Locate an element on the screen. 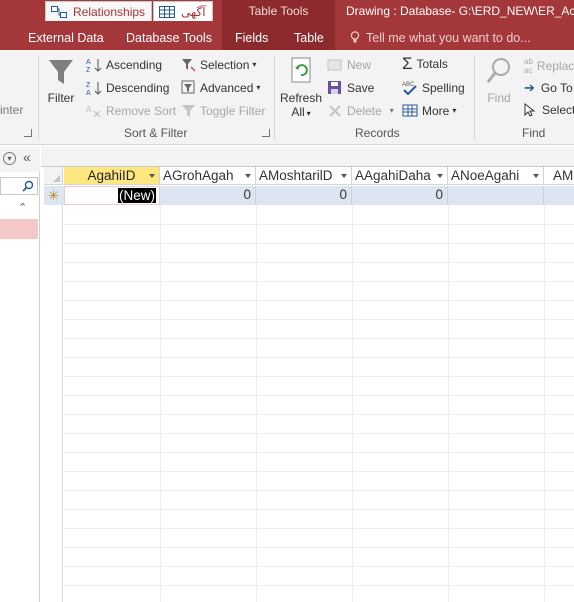 This screenshot has height=602, width=574. more-label: More is located at coordinates (436, 110).